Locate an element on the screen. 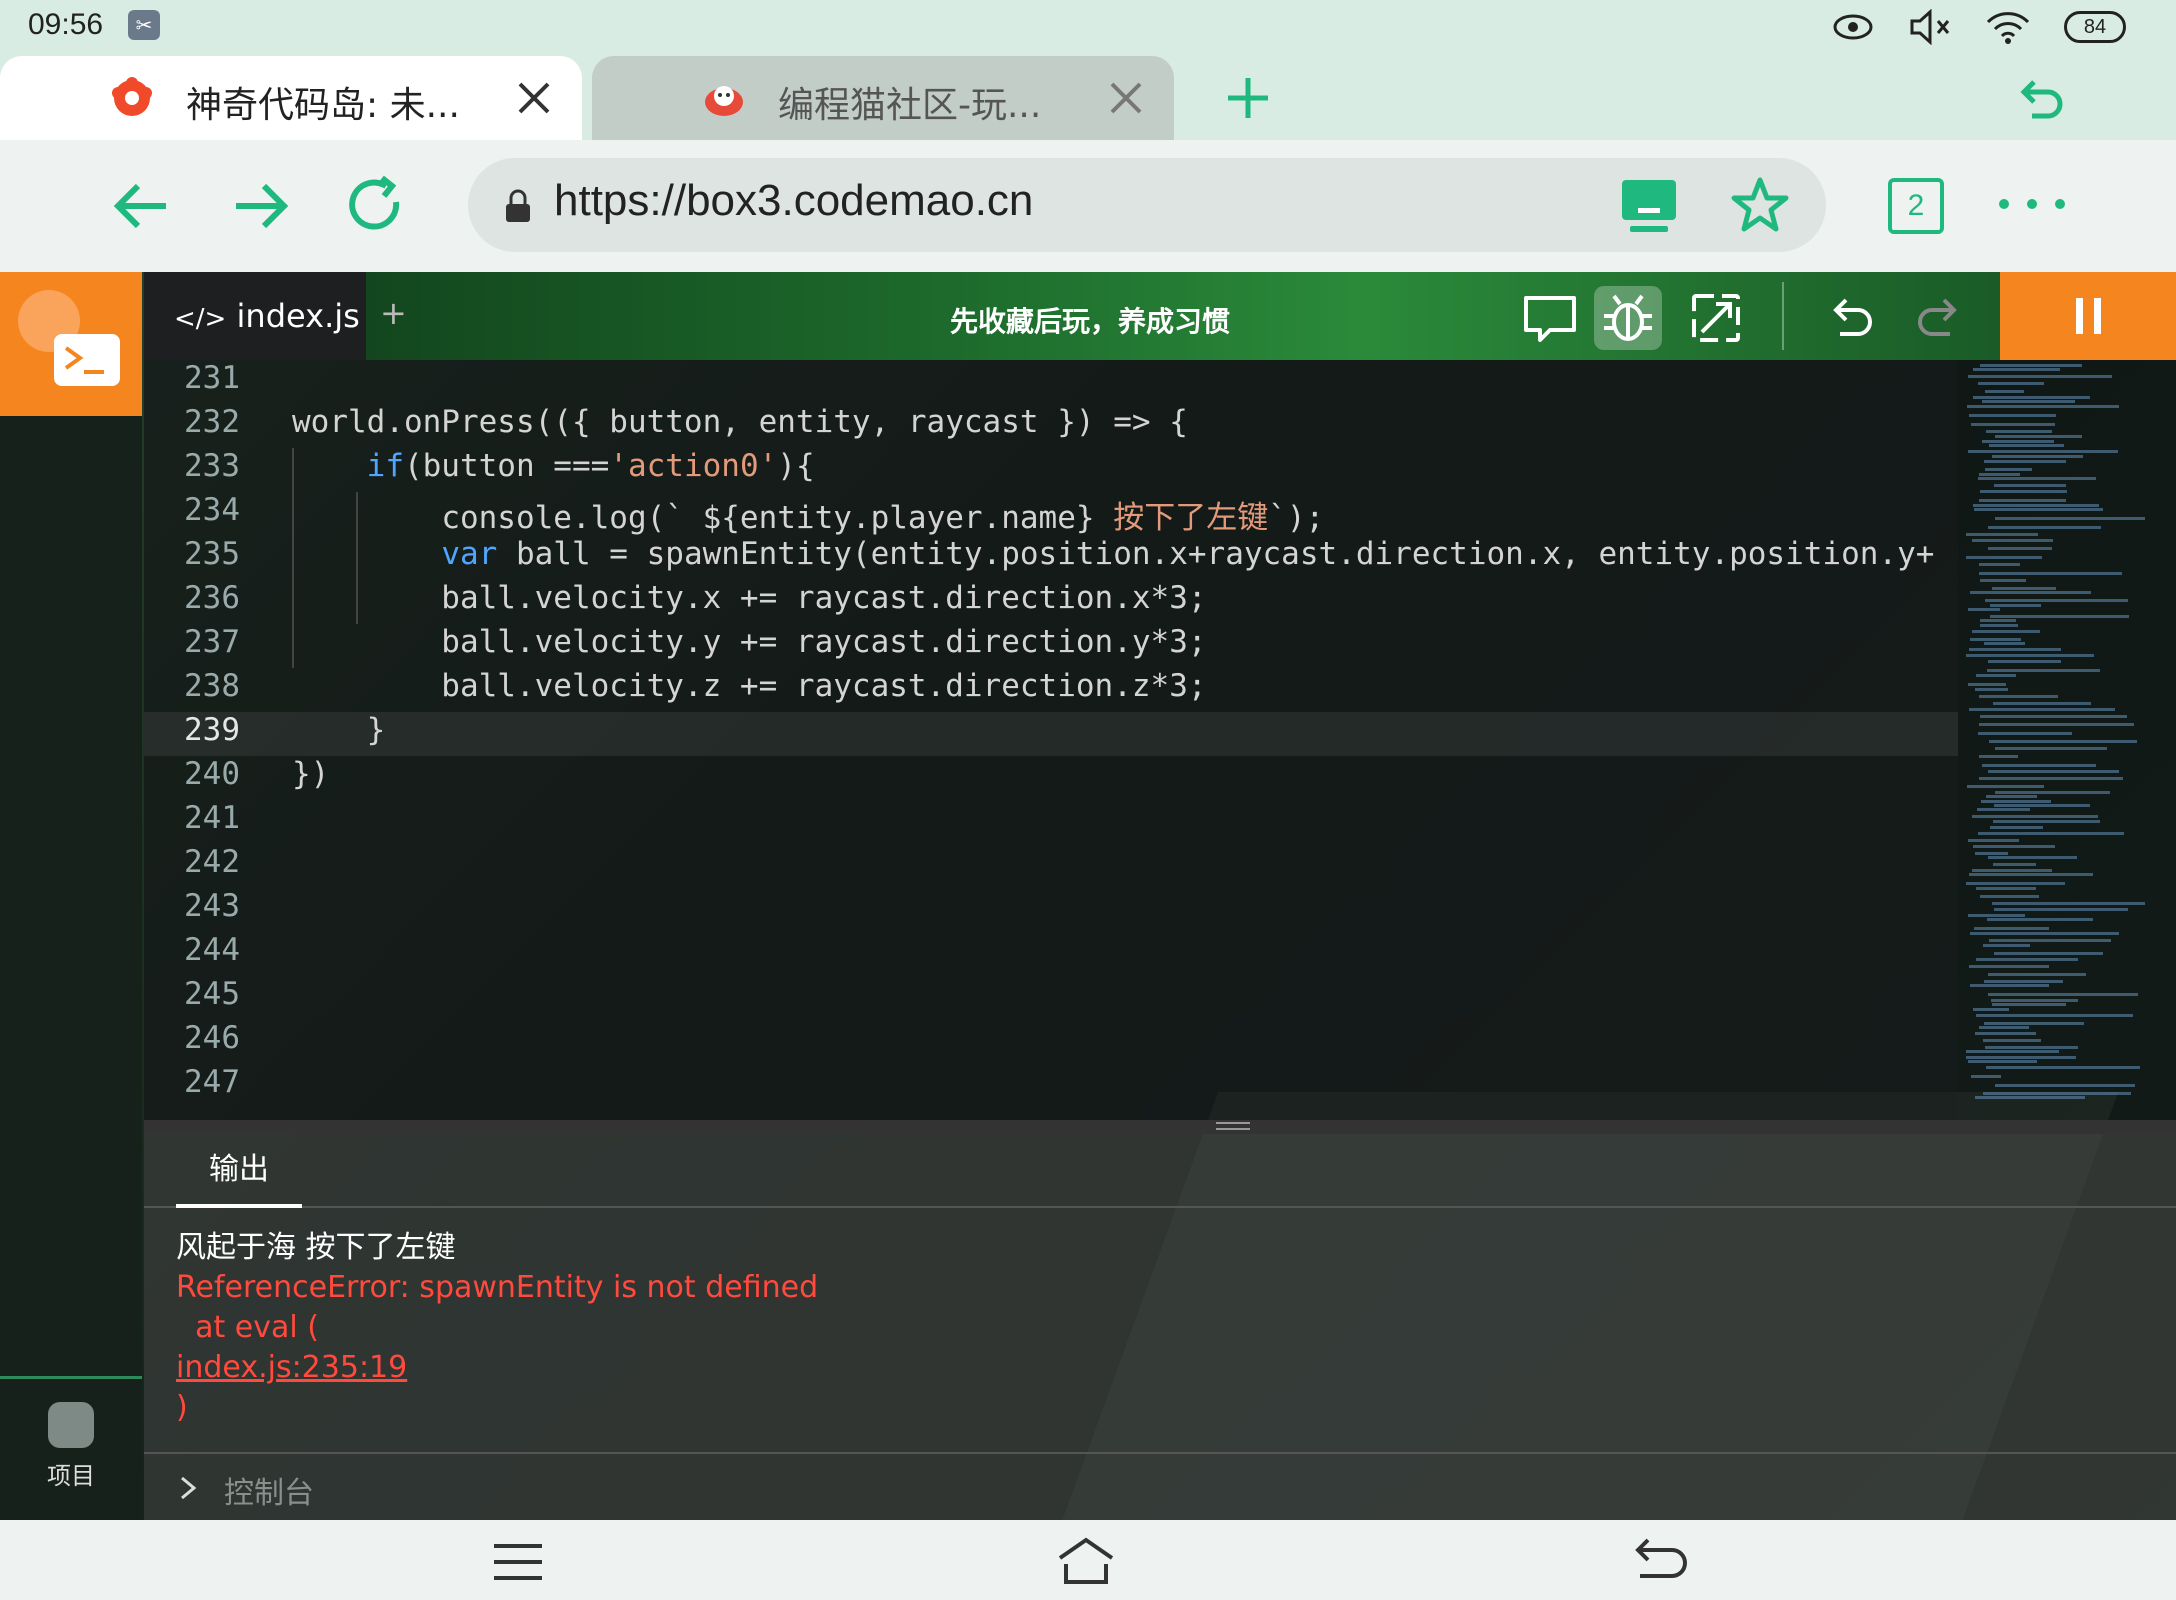 The height and width of the screenshot is (1600, 2176). more-menu-icon is located at coordinates (2032, 204).